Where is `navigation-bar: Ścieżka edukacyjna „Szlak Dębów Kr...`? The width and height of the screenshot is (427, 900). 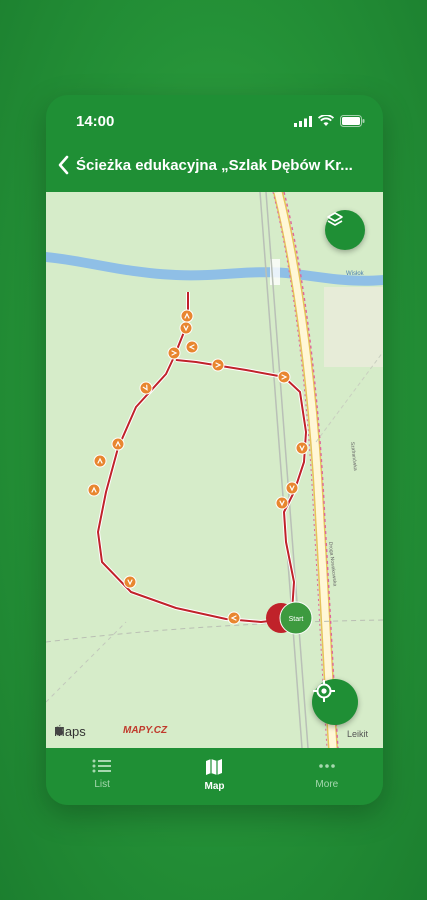 navigation-bar: Ścieżka edukacyjna „Szlak Dębów Kr... is located at coordinates (214, 167).